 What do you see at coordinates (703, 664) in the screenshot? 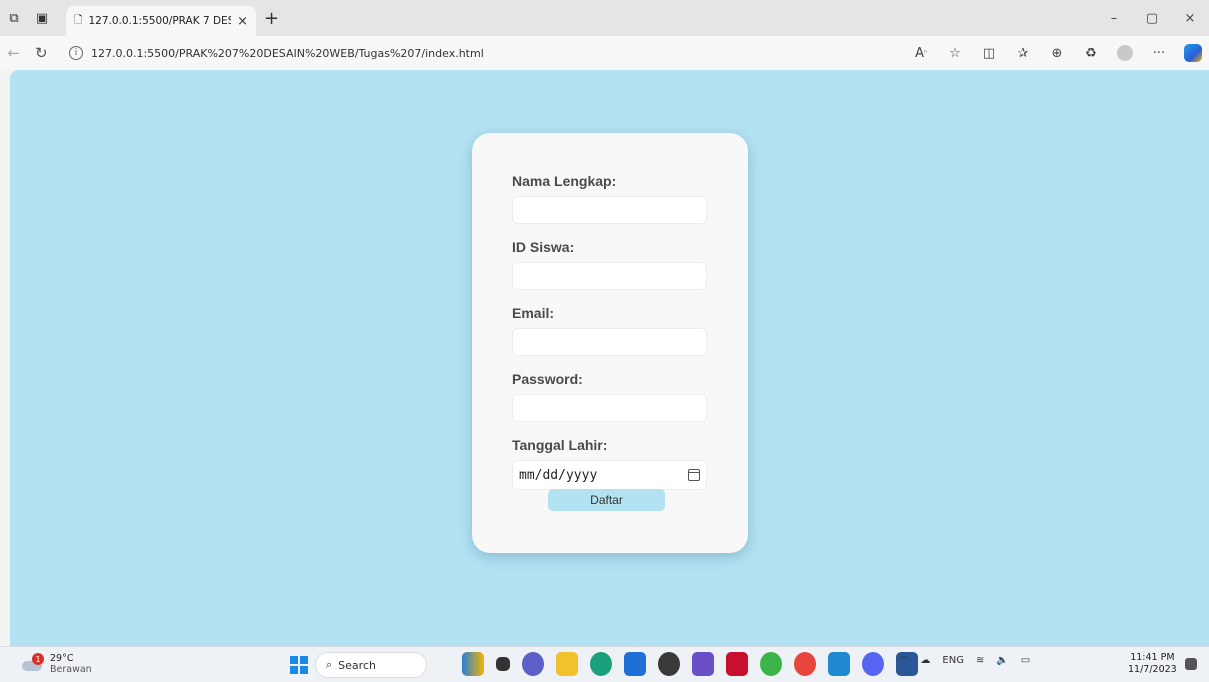
I see `app-purple-icon` at bounding box center [703, 664].